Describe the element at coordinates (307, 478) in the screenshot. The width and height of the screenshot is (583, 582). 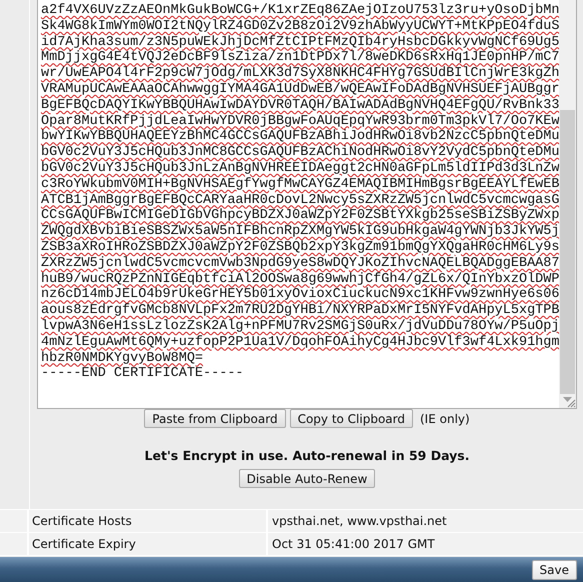
I see `disable-auto-renew-button: Disable Auto-Renew` at that location.